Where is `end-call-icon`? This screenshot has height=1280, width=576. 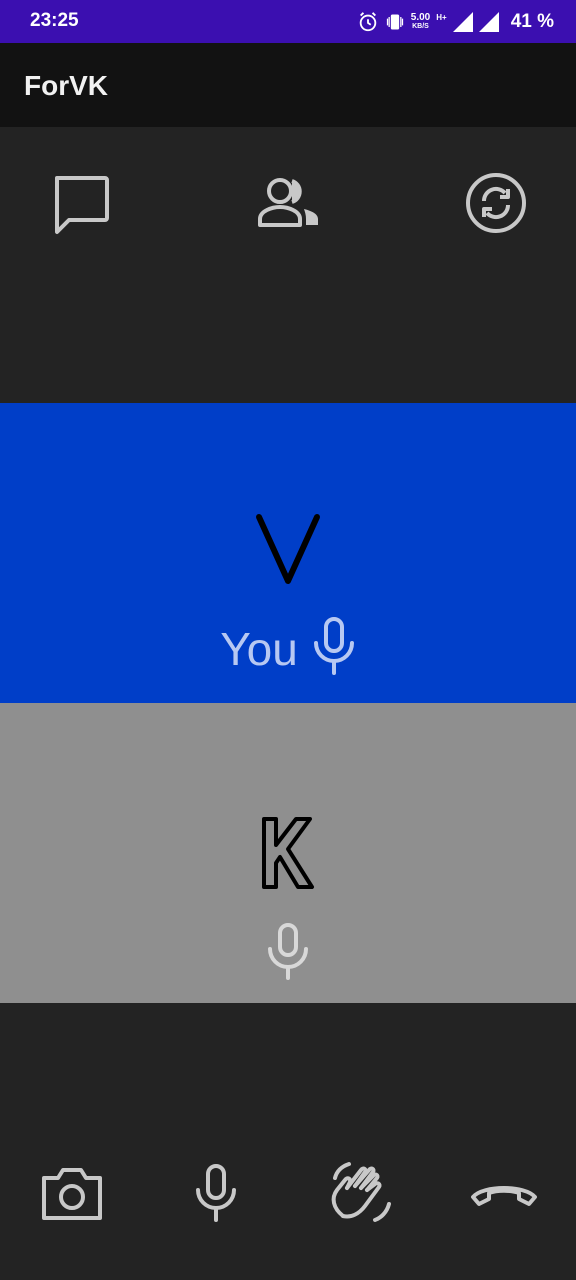 end-call-icon is located at coordinates (504, 1195).